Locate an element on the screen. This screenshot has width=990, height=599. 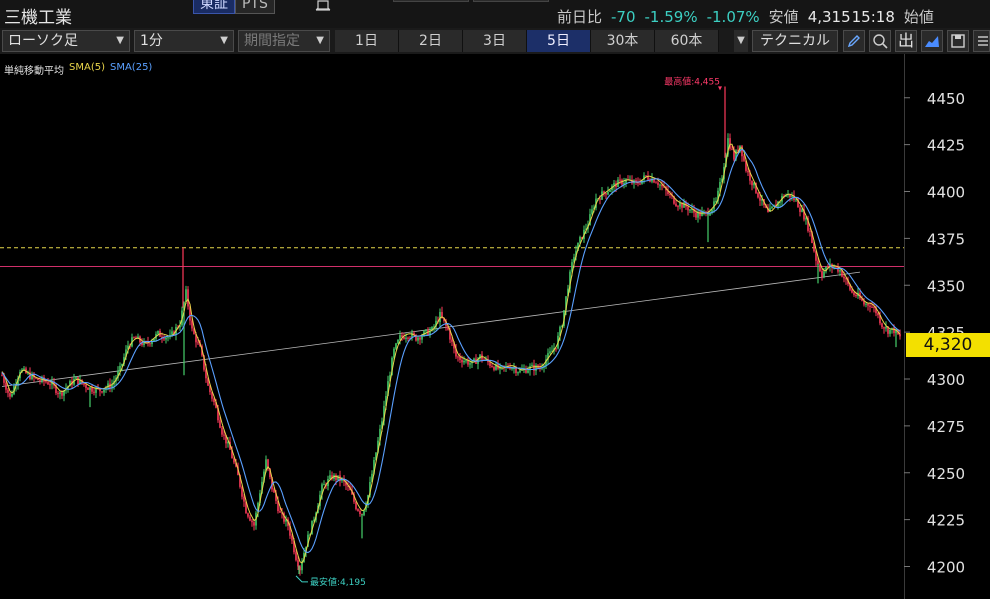
interval-value: 1分 is located at coordinates (151, 41).